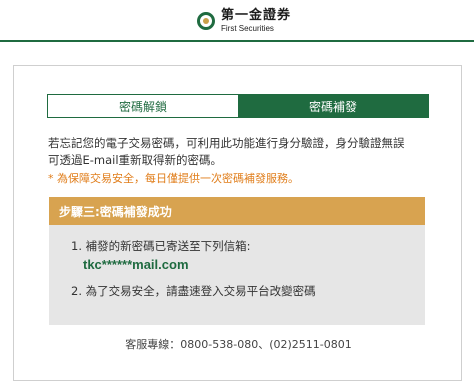  I want to click on tab-password-unlock: 密碼解鎖, so click(143, 106).